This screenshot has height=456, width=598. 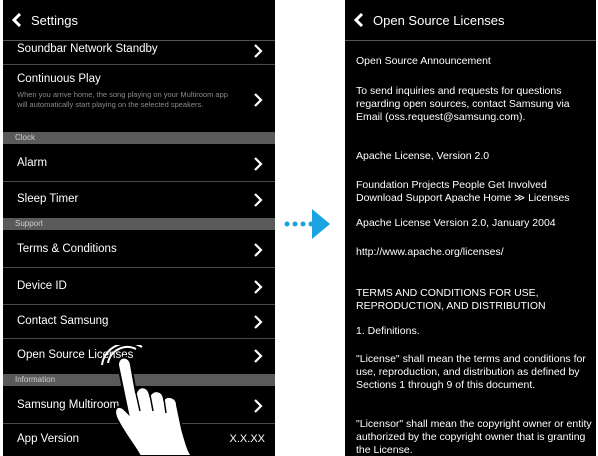 What do you see at coordinates (139, 20) in the screenshot?
I see `settings-header: Settings` at bounding box center [139, 20].